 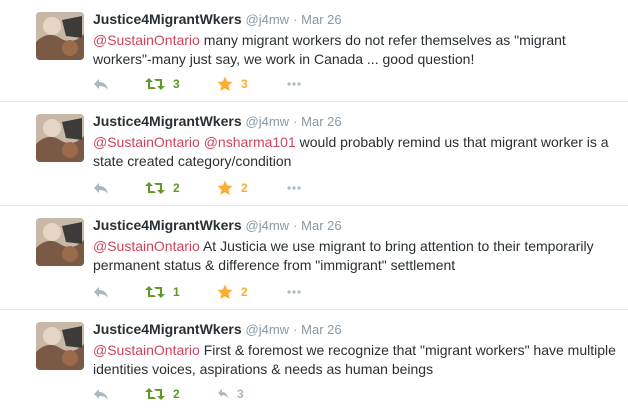 I want to click on tweet-actions: 3 3, so click(x=200, y=84).